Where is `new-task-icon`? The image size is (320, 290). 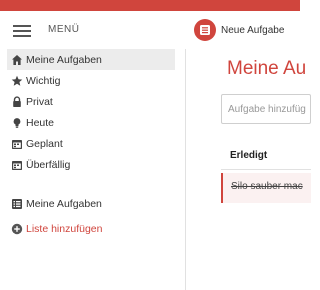
new-task-icon is located at coordinates (205, 30).